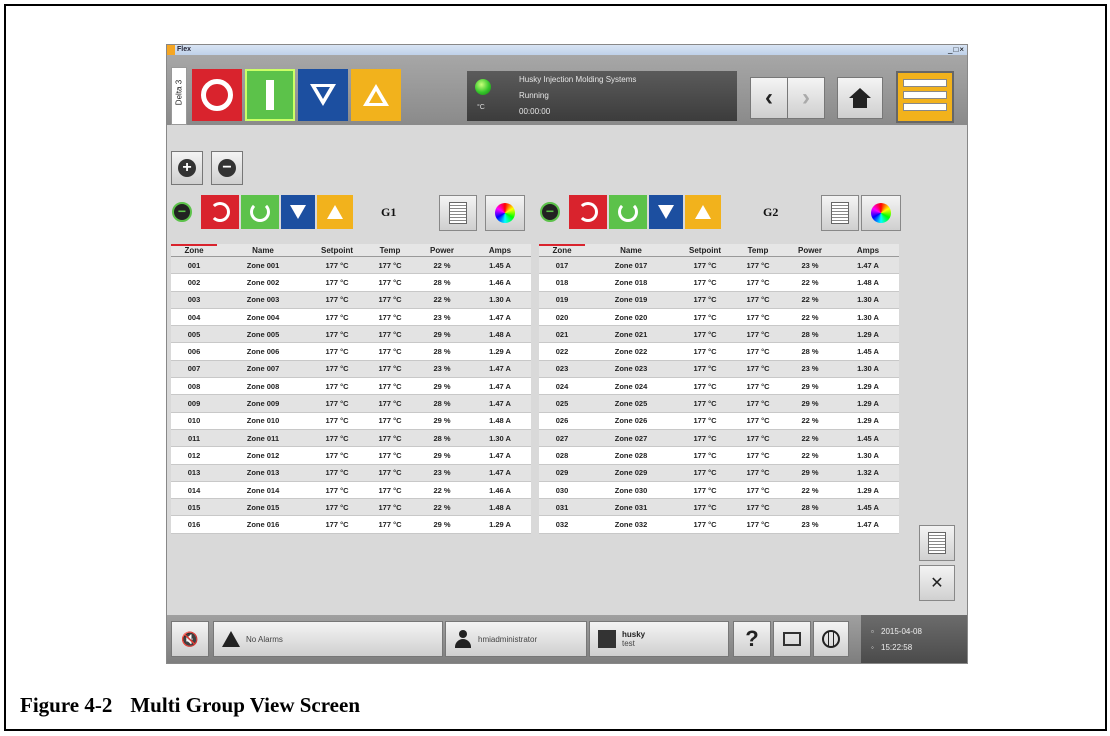  I want to click on zone-cell: 008, so click(194, 386).